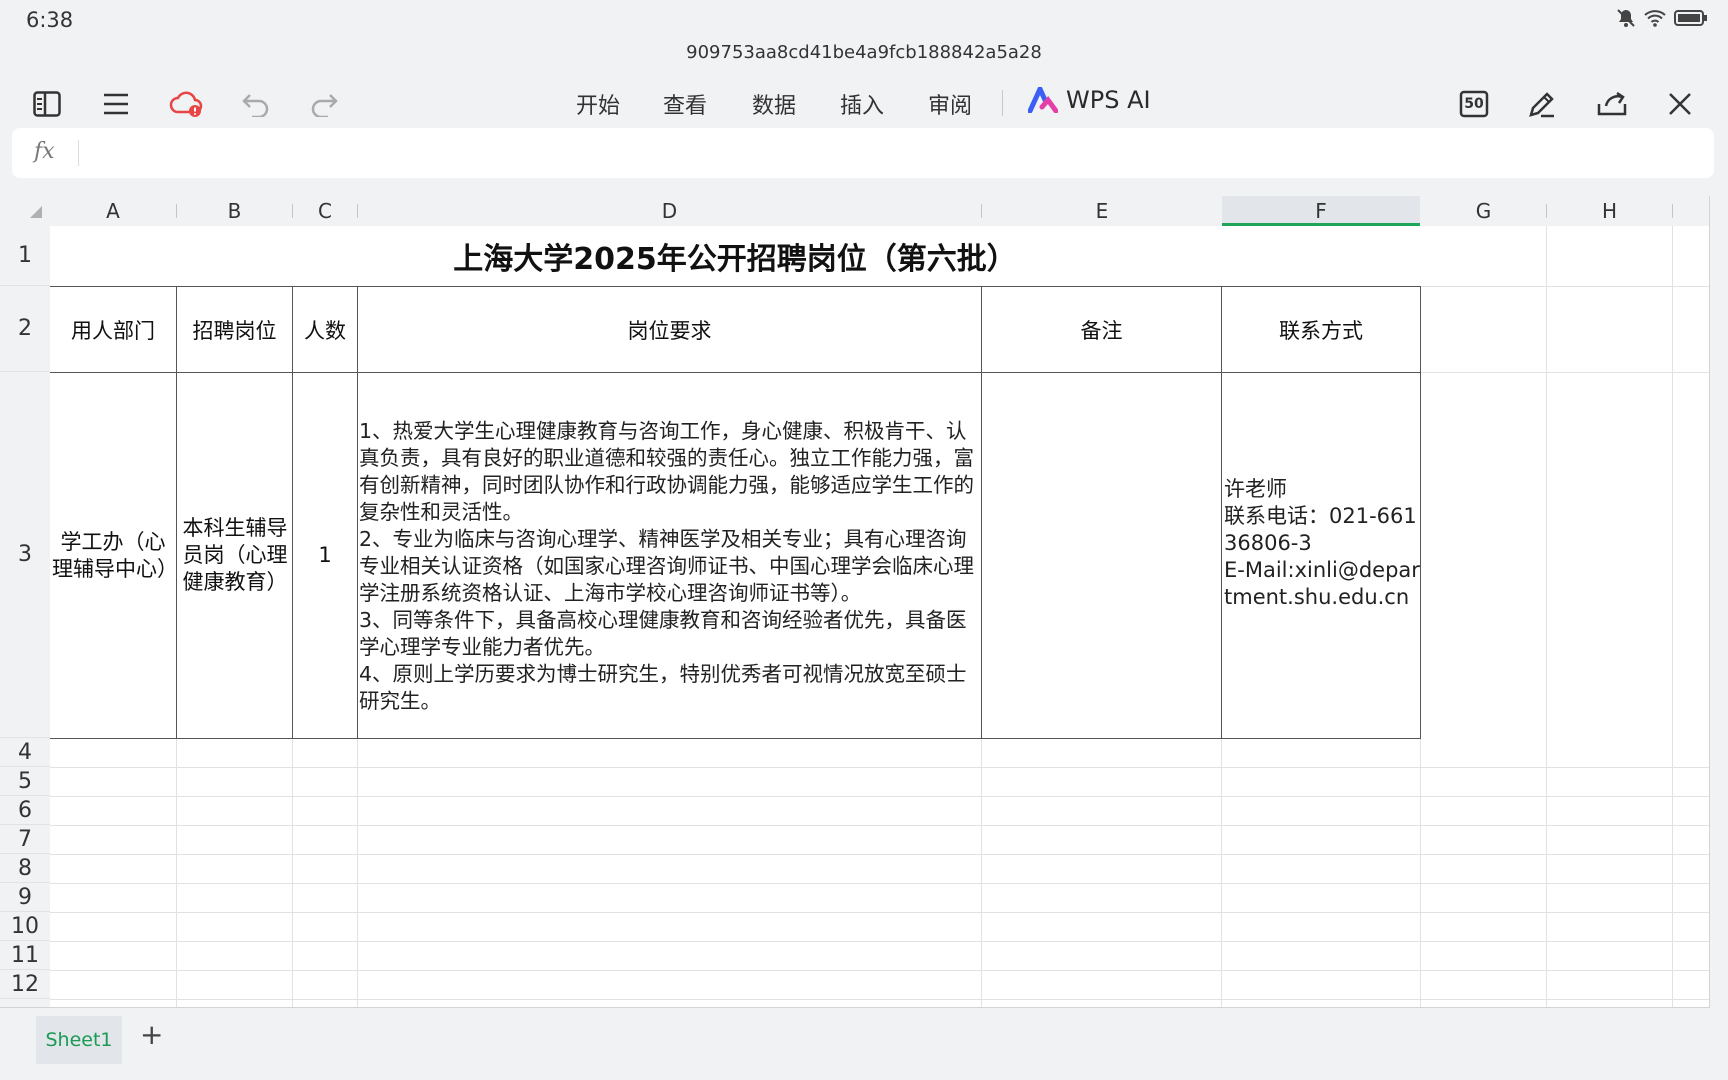 The width and height of the screenshot is (1728, 1080). What do you see at coordinates (598, 104) in the screenshot?
I see `menu-start: 开始` at bounding box center [598, 104].